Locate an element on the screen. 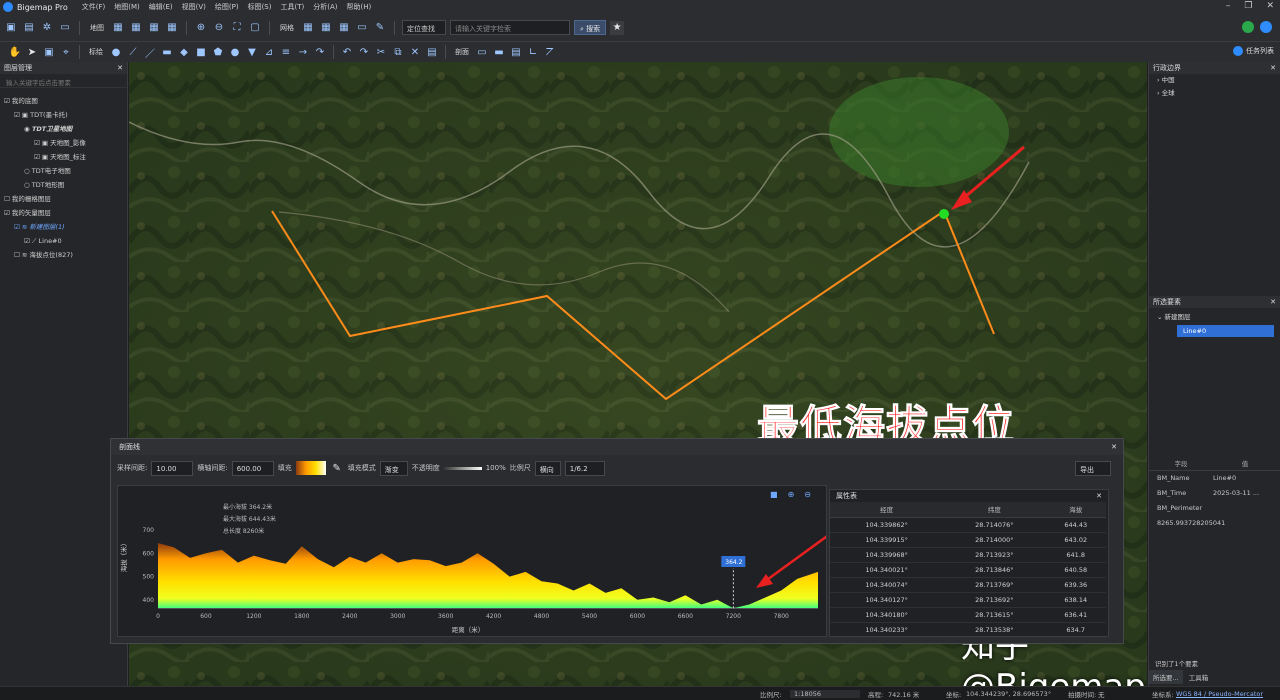 The width and height of the screenshot is (1280, 700). color-ramp is located at coordinates (310, 468).